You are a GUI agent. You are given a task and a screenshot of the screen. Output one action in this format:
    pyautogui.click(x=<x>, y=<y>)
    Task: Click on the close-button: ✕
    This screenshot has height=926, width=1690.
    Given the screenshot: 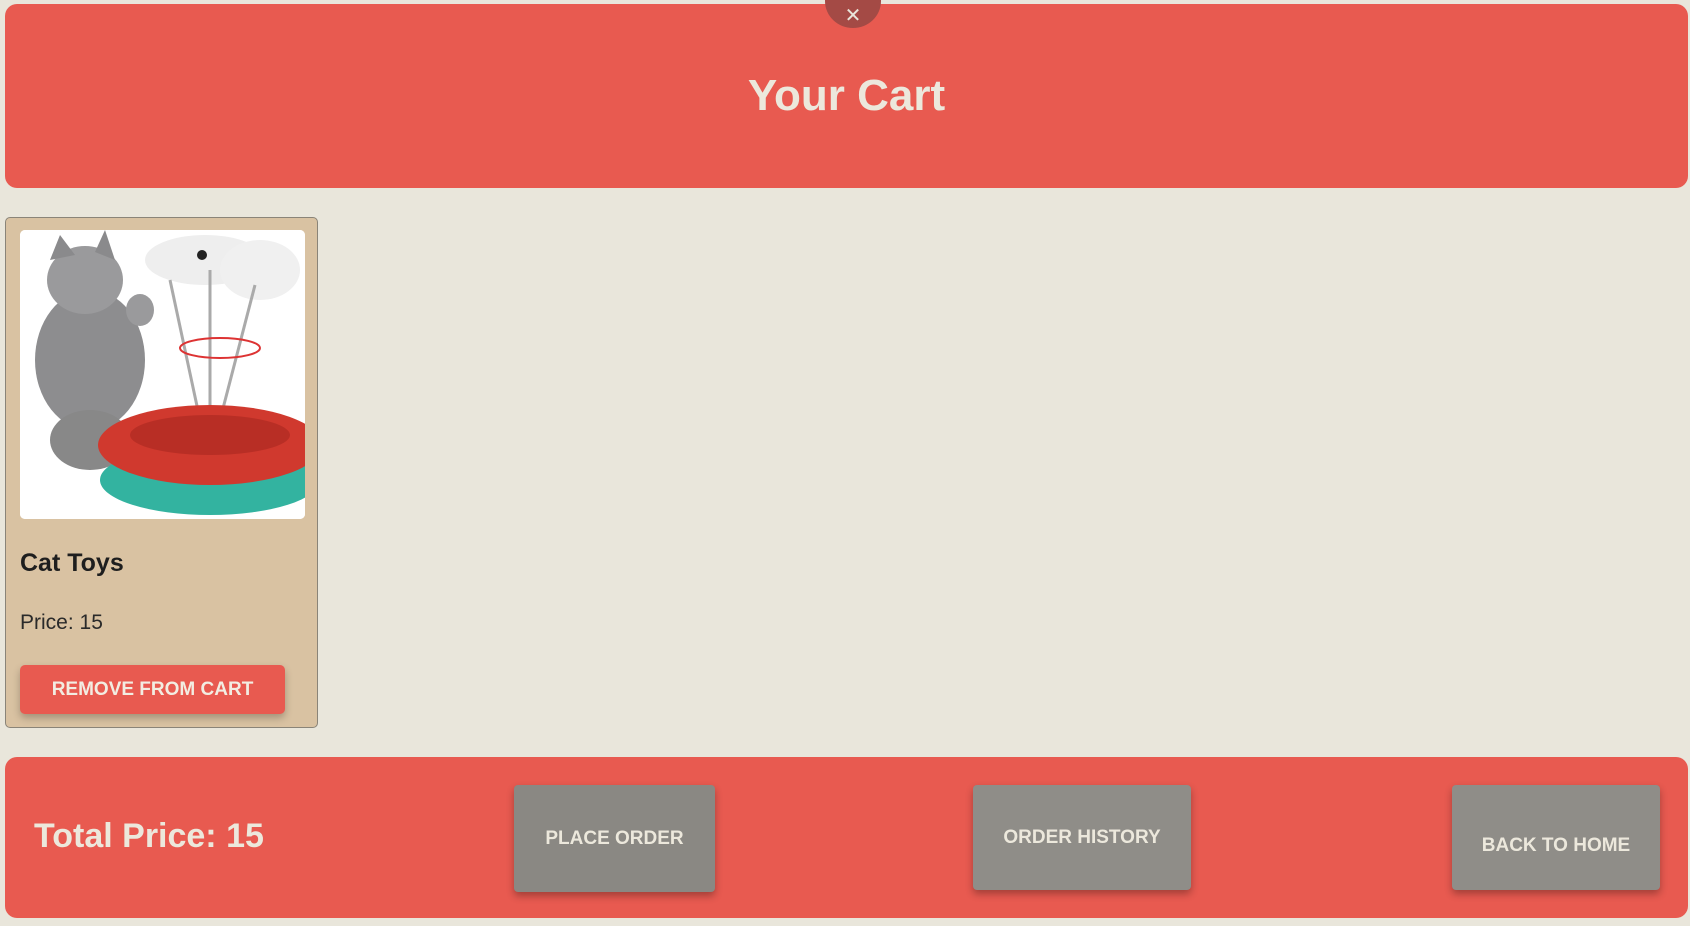 What is the action you would take?
    pyautogui.click(x=853, y=14)
    